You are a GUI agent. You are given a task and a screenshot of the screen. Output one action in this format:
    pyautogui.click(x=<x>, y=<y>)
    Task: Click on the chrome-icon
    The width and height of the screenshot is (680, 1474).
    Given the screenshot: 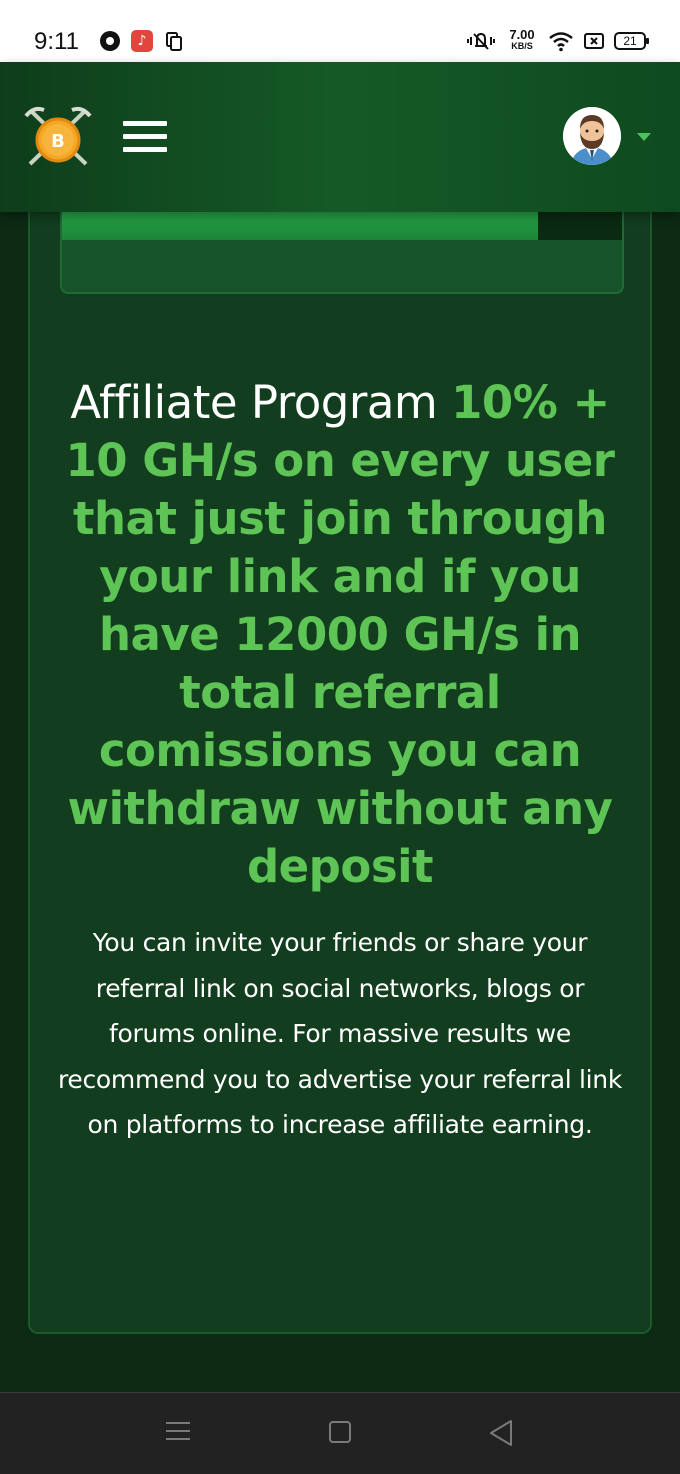 What is the action you would take?
    pyautogui.click(x=110, y=41)
    